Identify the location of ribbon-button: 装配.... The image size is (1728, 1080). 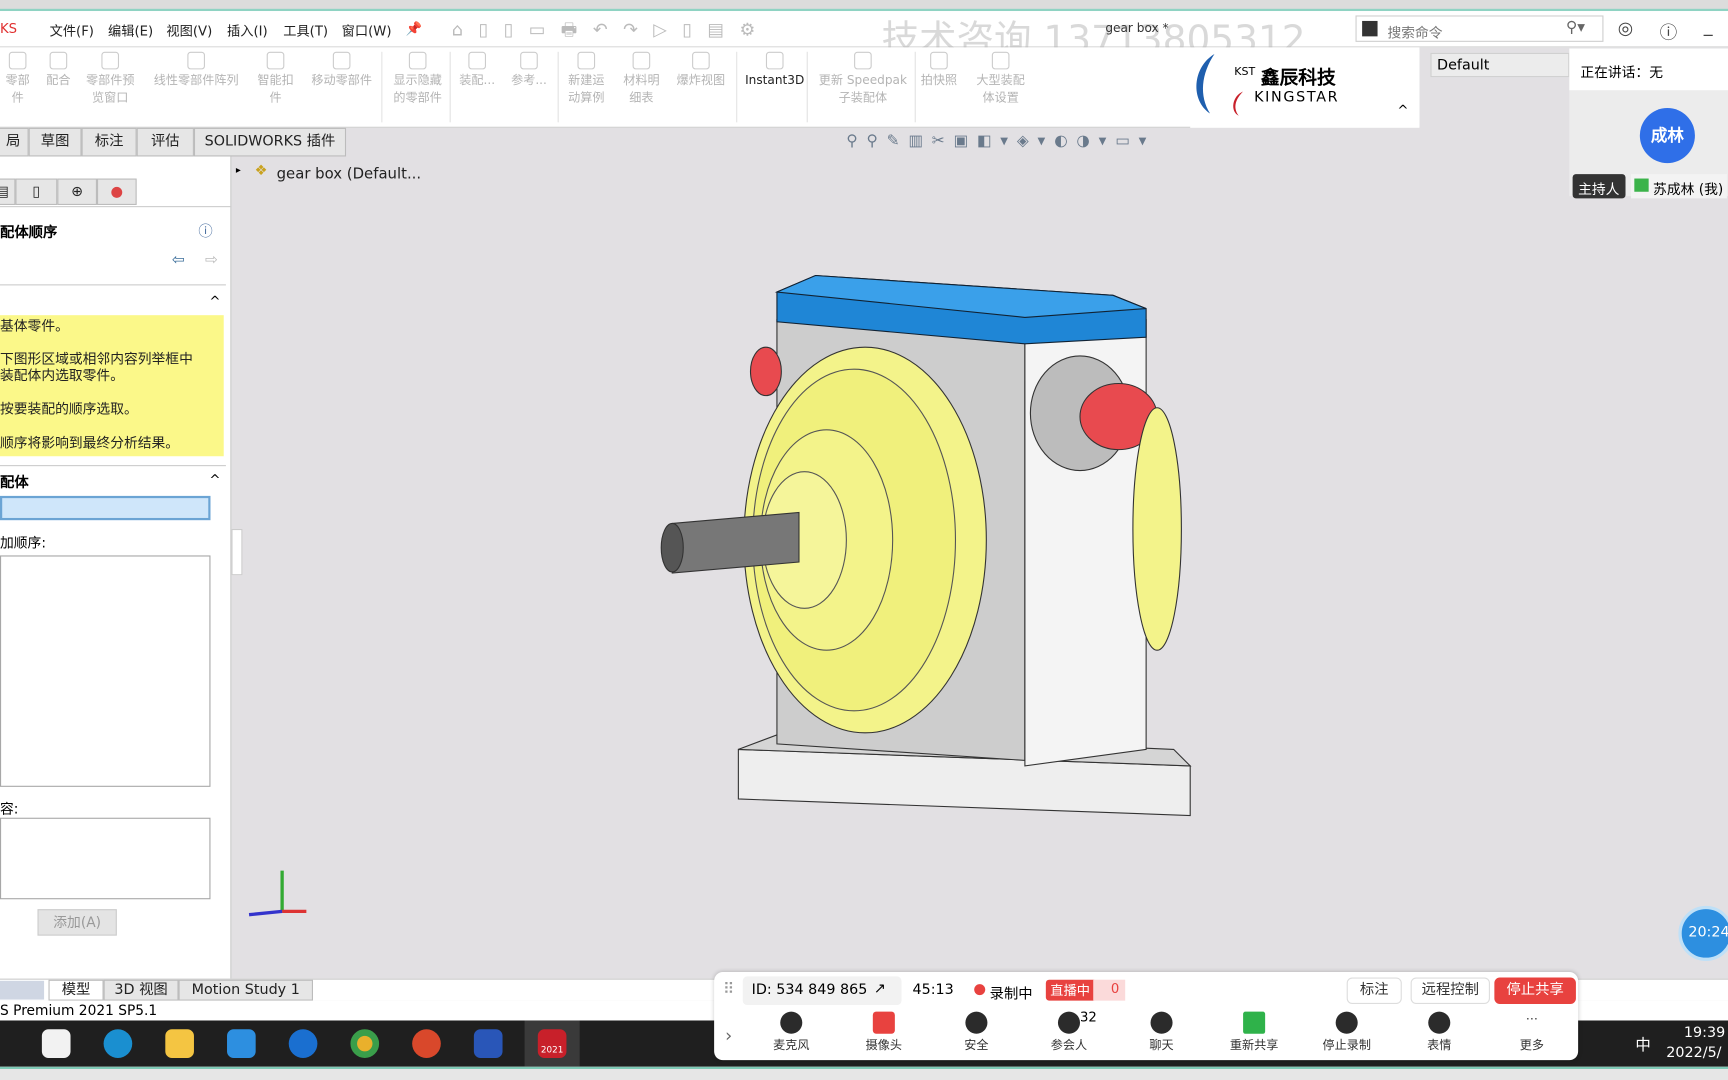
(477, 70).